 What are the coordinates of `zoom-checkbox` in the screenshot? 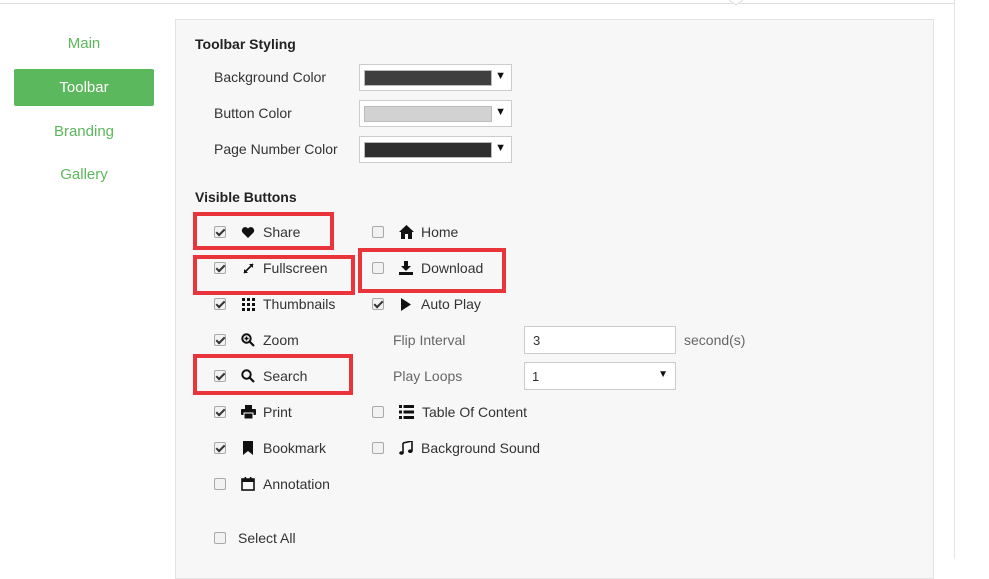 It's located at (220, 340).